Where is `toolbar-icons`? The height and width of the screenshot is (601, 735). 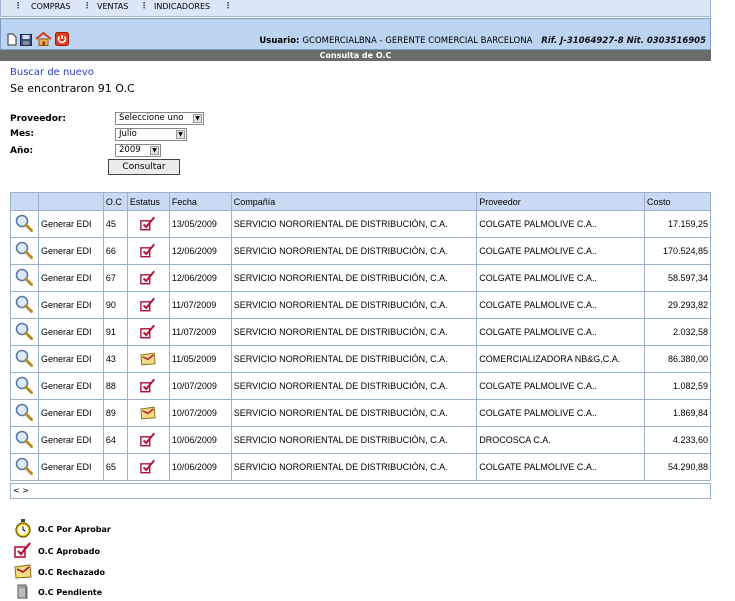
toolbar-icons is located at coordinates (38, 40).